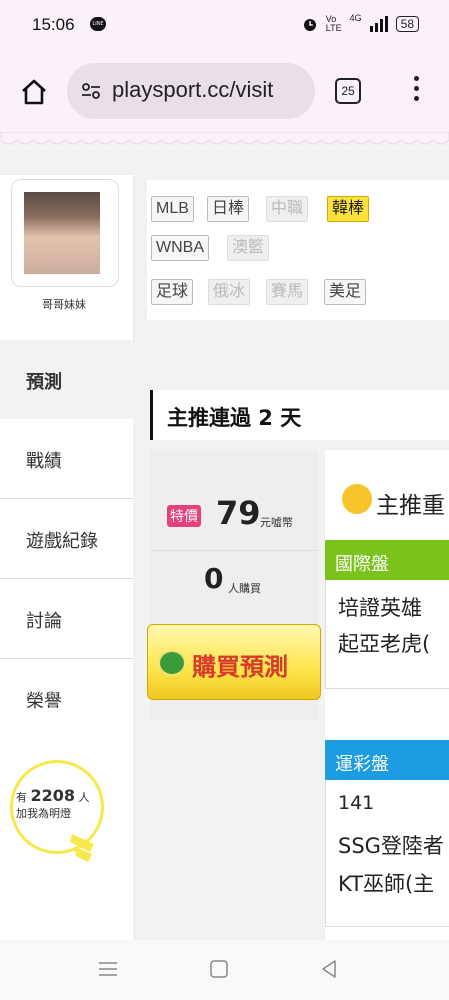  I want to click on international-odds-body: 培證英雄 起亞老虎(, so click(387, 634).